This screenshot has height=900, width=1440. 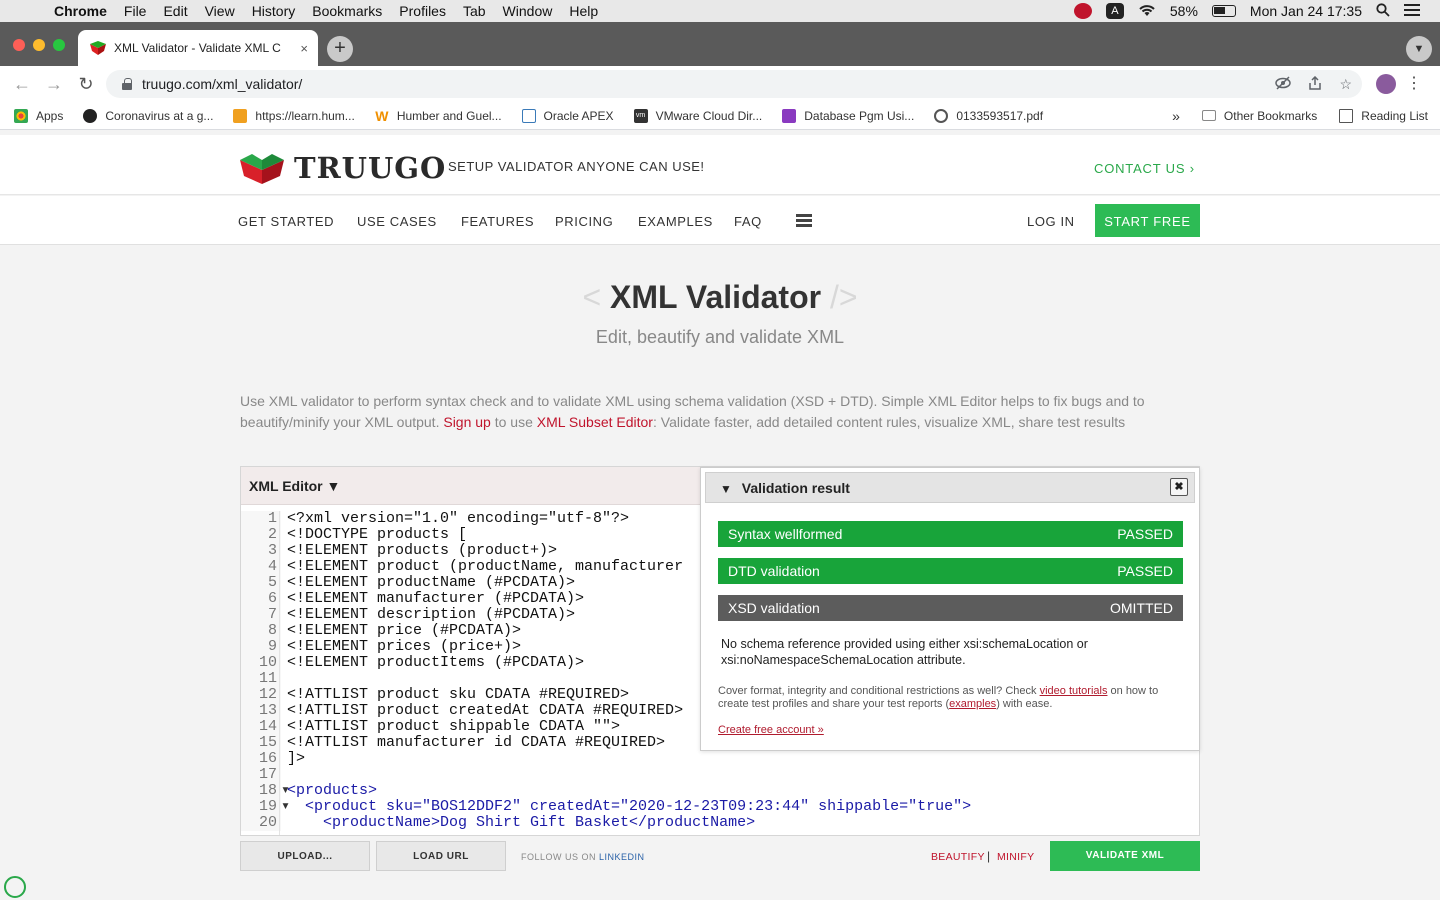 What do you see at coordinates (1283, 84) in the screenshot?
I see `tracking-protection-icon` at bounding box center [1283, 84].